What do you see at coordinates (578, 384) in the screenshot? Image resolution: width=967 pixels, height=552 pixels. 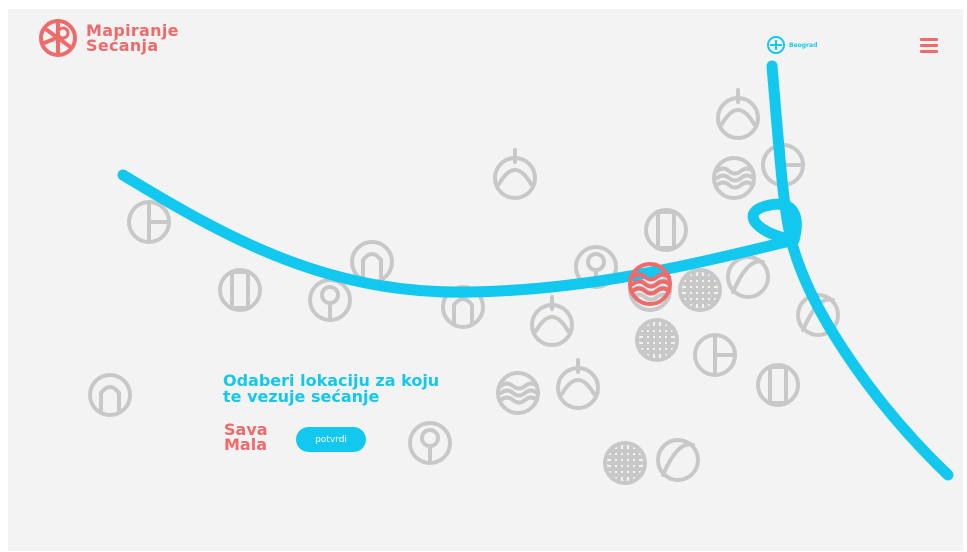 I see `tower-icon` at bounding box center [578, 384].